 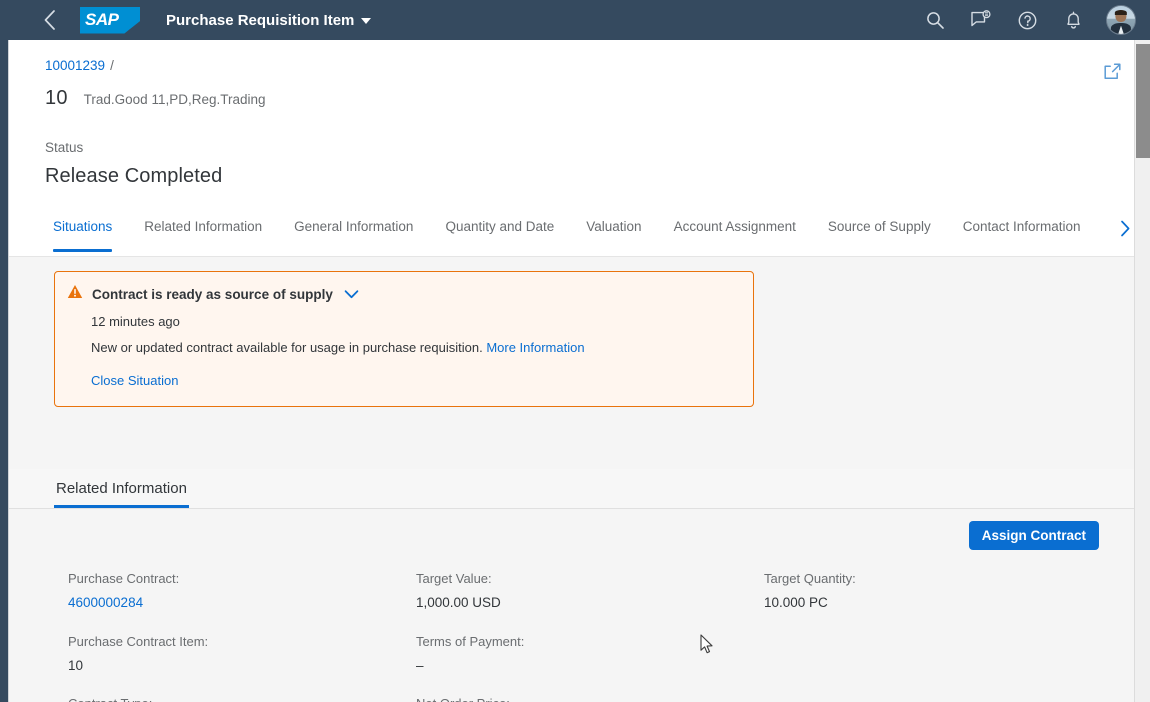 What do you see at coordinates (575, 65) in the screenshot?
I see `breadcrumb: 10001239 /` at bounding box center [575, 65].